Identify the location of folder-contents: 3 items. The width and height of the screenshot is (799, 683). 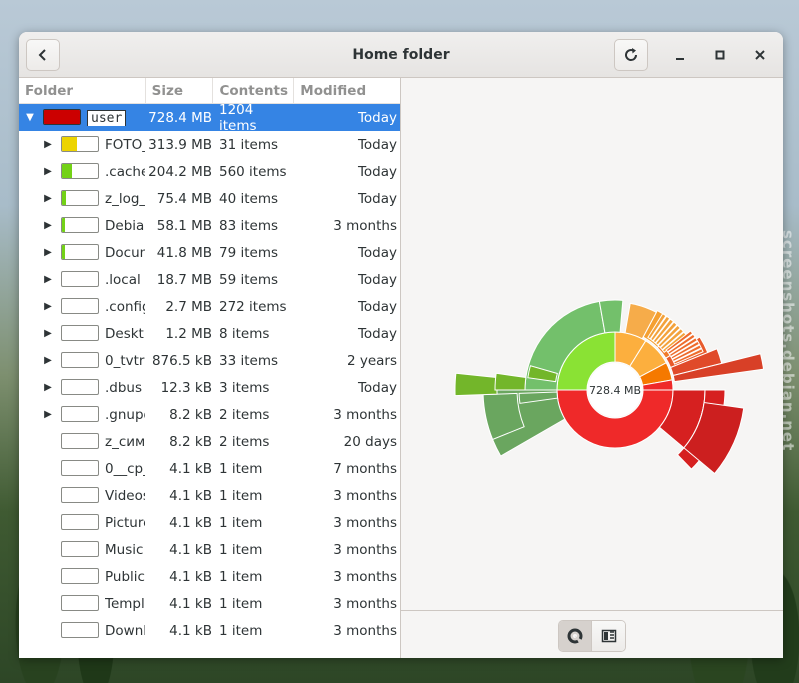
(244, 387).